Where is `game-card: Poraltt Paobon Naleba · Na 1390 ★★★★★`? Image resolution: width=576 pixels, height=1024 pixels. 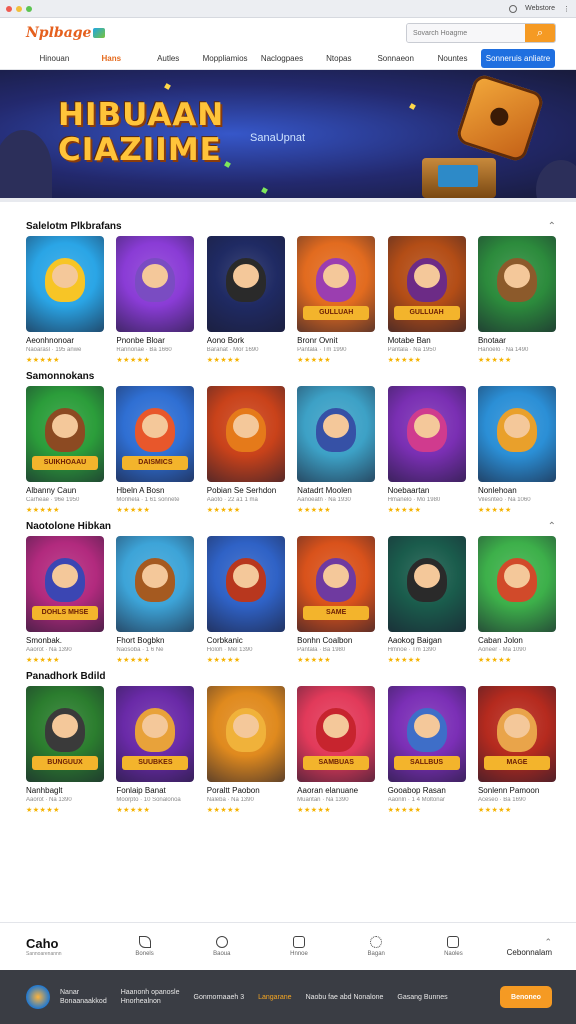 game-card: Poraltt Paobon Naleba · Na 1390 ★★★★★ is located at coordinates (245, 750).